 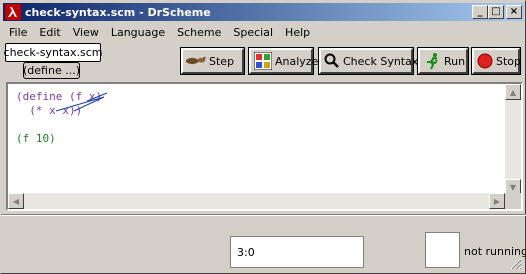 What do you see at coordinates (297, 32) in the screenshot?
I see `menu-help: Help` at bounding box center [297, 32].